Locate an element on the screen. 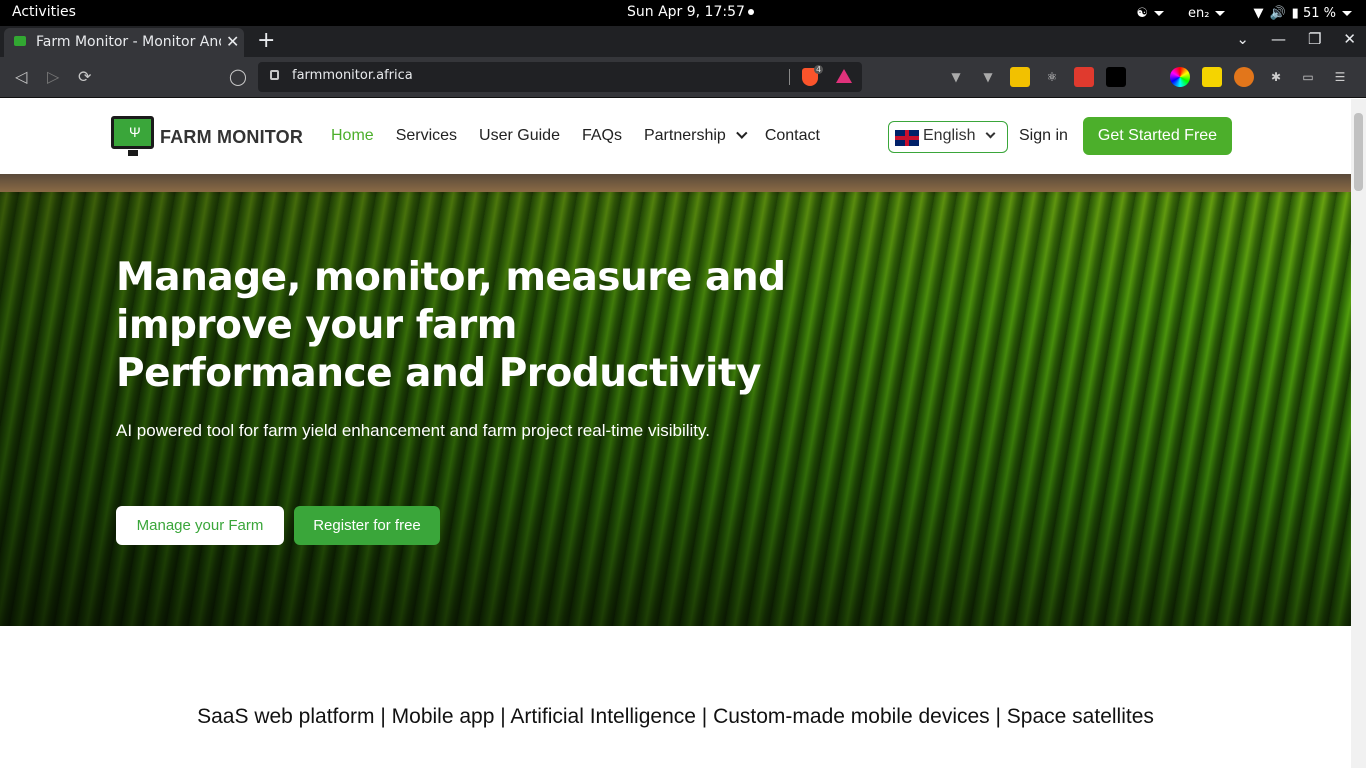 The height and width of the screenshot is (768, 1366). sign-in-link: Sign in is located at coordinates (1043, 136).